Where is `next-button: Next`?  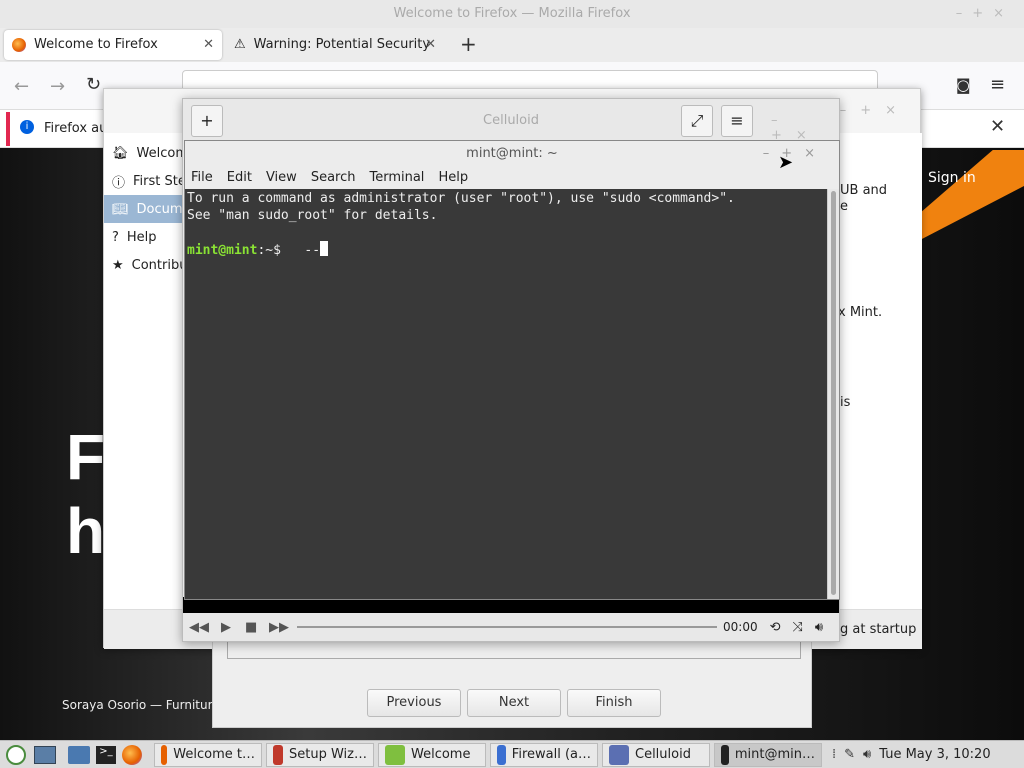 next-button: Next is located at coordinates (514, 703).